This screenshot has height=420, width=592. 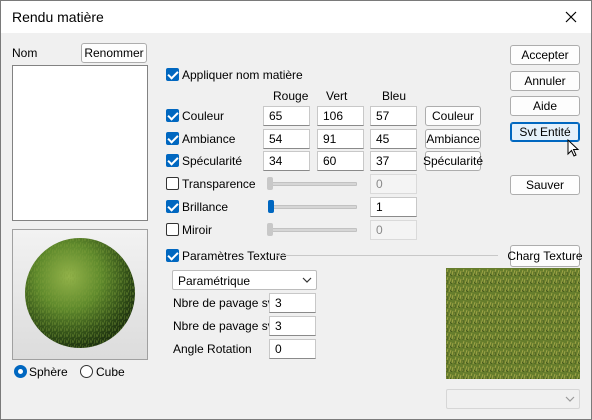 I want to click on rename-button: Renommer, so click(x=114, y=53).